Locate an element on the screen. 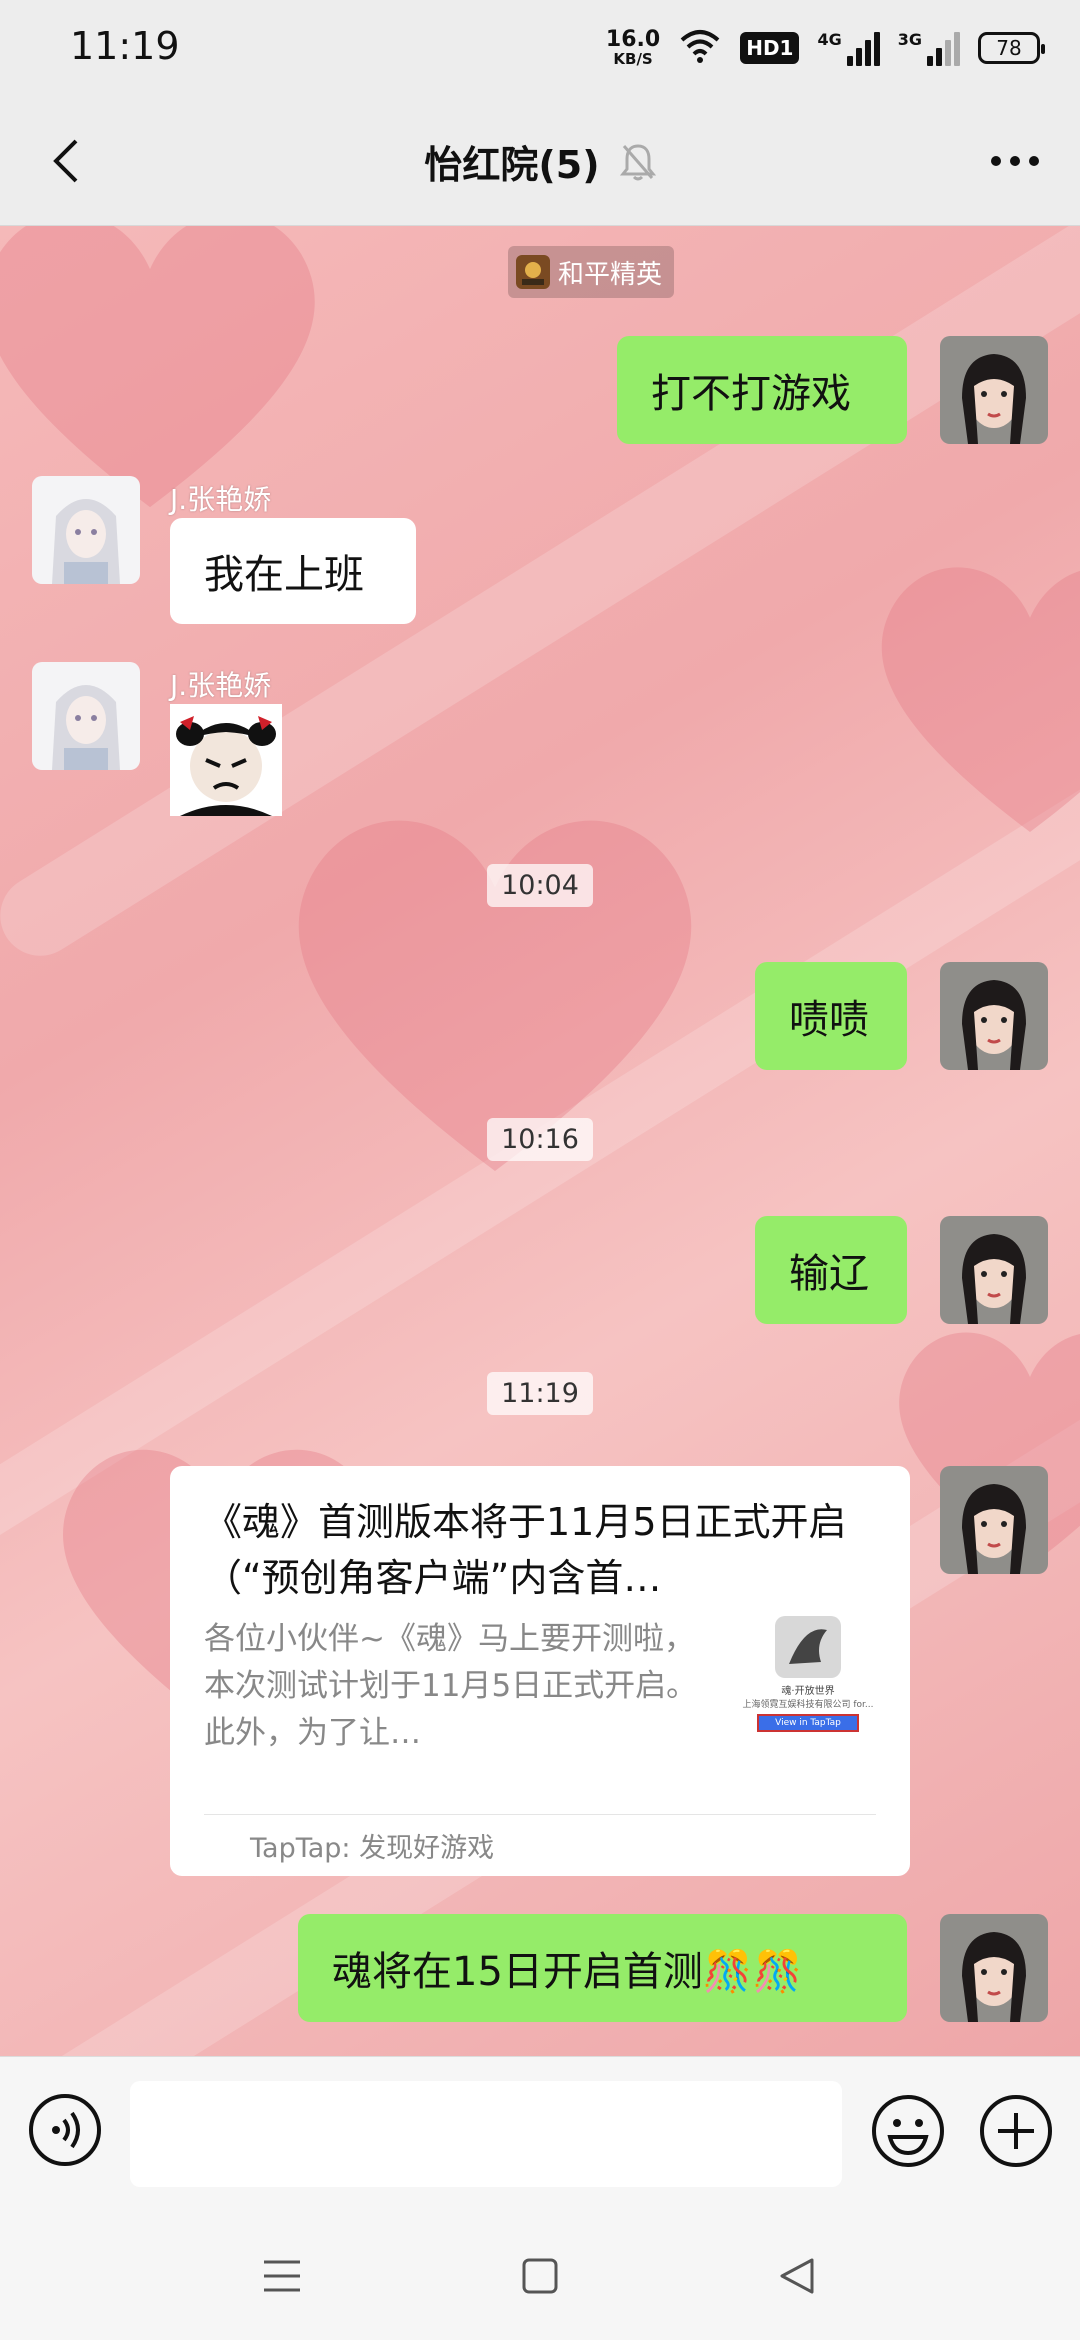 The image size is (1080, 2340). emoji-button is located at coordinates (908, 2131).